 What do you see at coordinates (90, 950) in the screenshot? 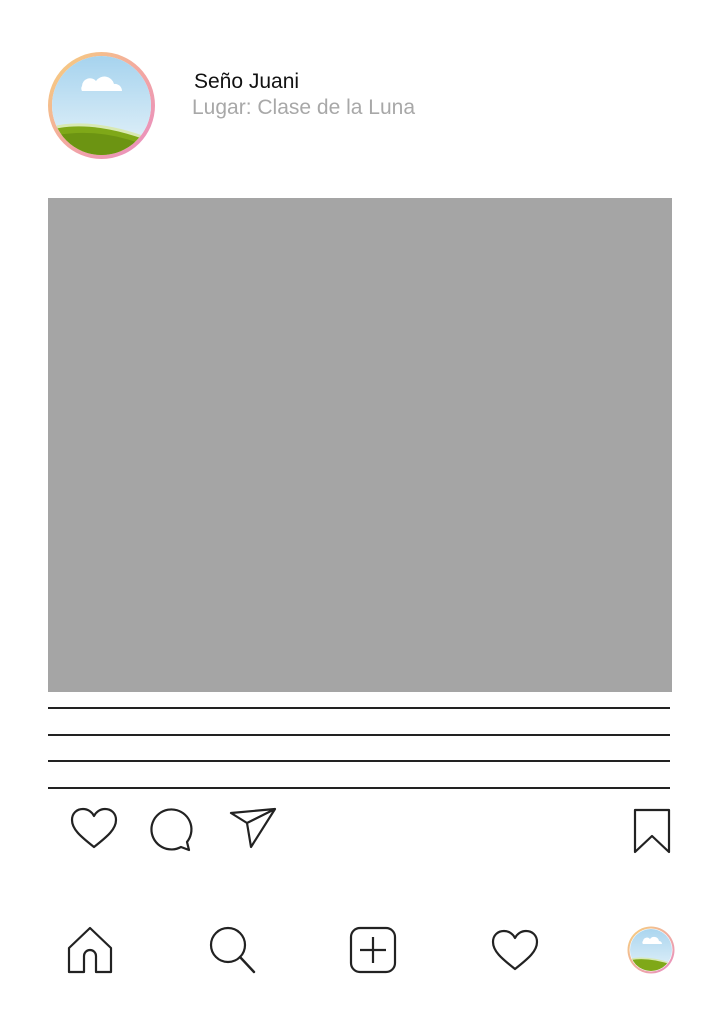
I see `home-icon` at bounding box center [90, 950].